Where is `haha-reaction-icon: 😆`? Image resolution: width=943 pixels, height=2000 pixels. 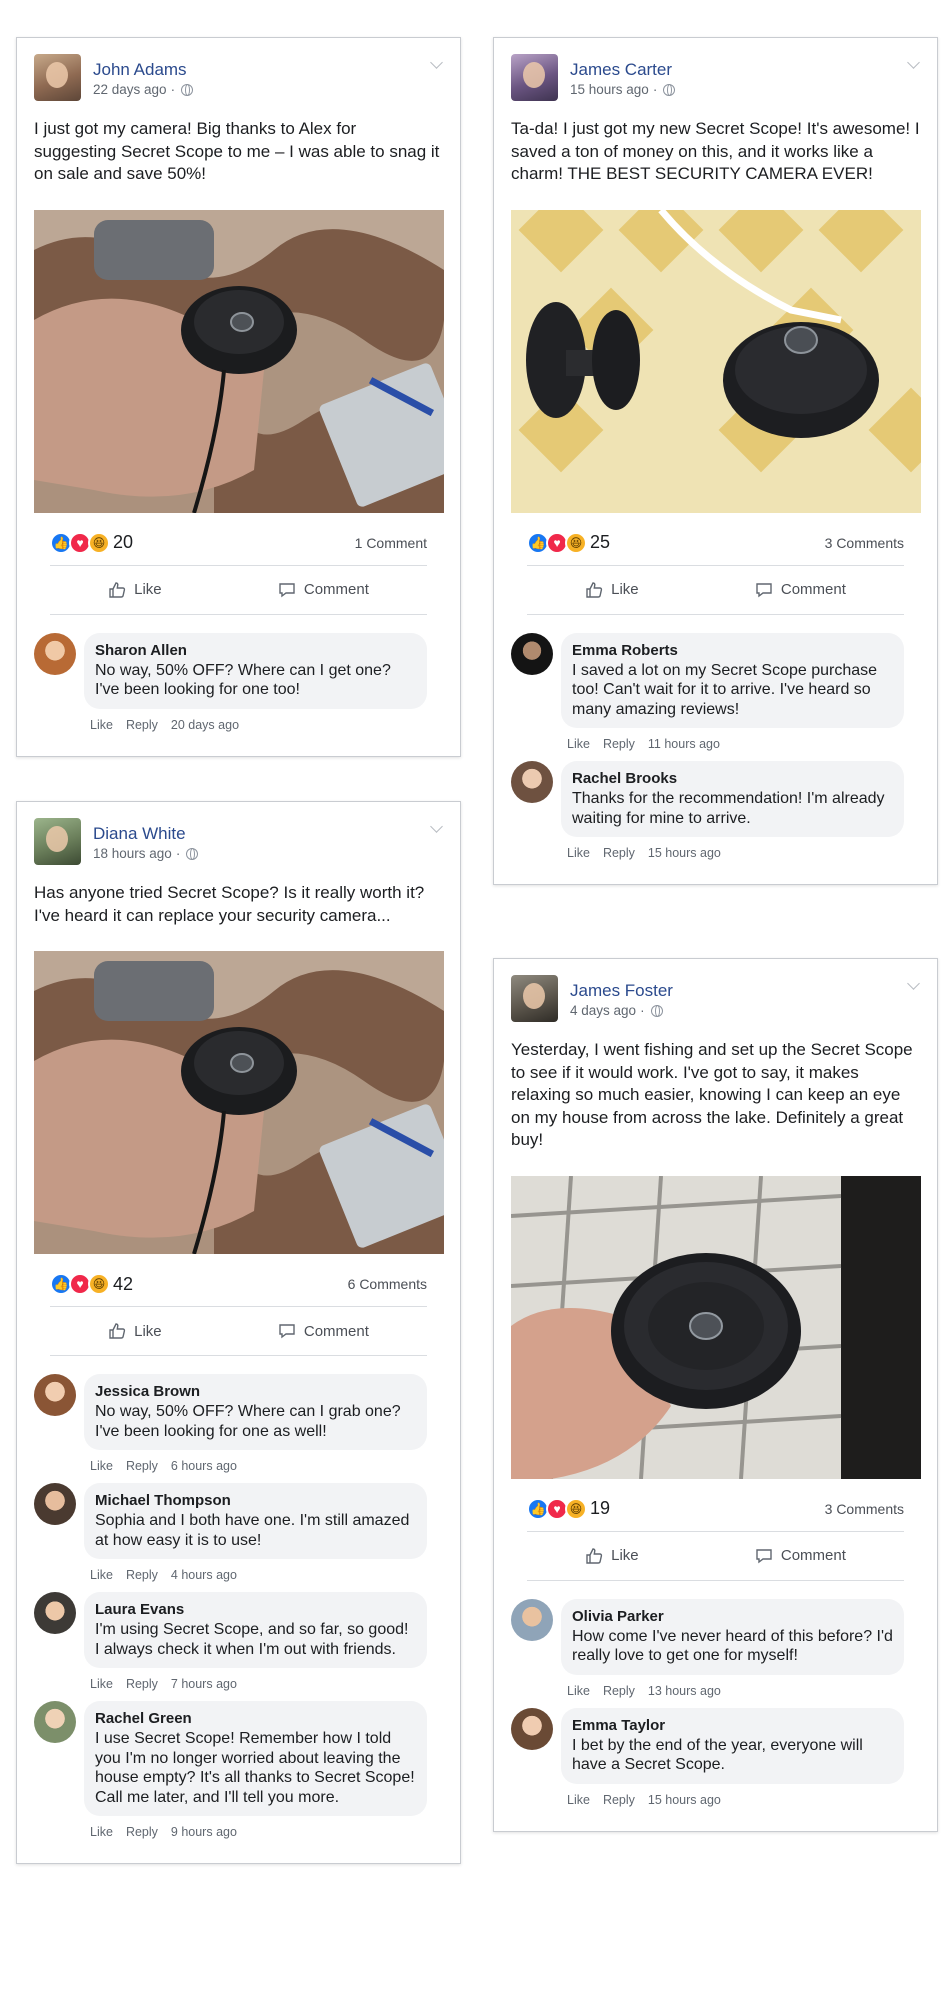 haha-reaction-icon: 😆 is located at coordinates (576, 542).